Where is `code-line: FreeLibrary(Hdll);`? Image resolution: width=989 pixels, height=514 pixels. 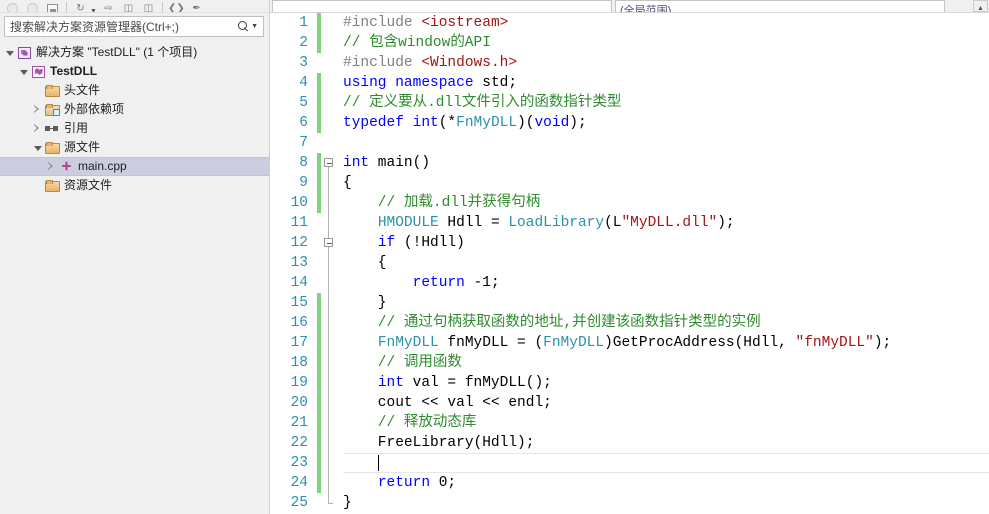
code-line: FreeLibrary(Hdll); is located at coordinates (666, 443).